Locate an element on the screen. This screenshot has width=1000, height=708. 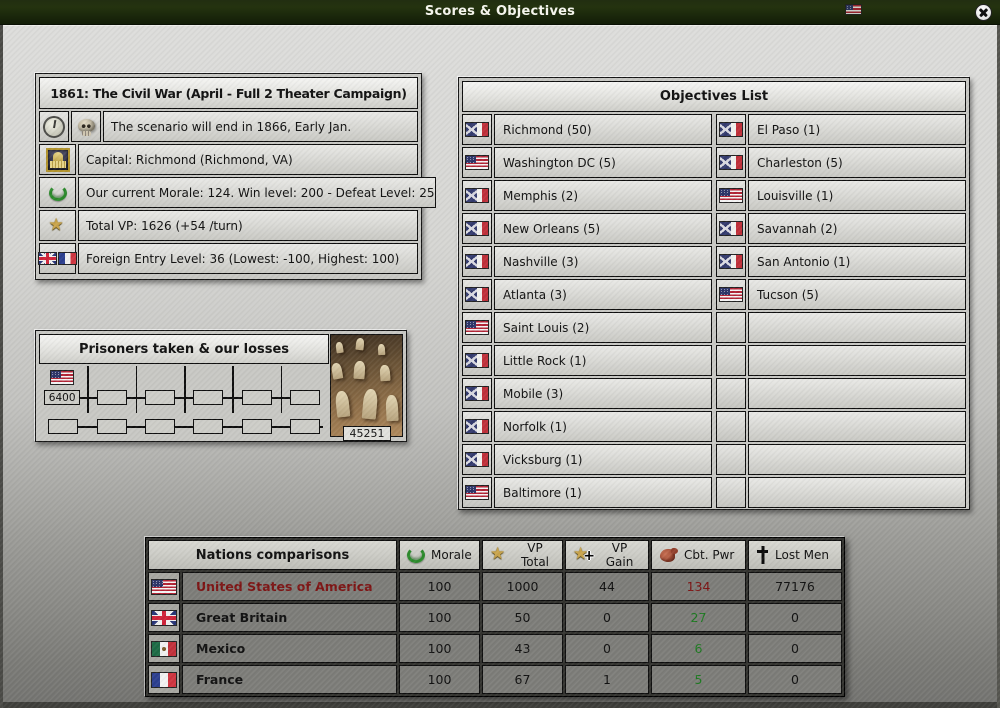
objective-row: Little Rock (1) is located at coordinates (587, 360).